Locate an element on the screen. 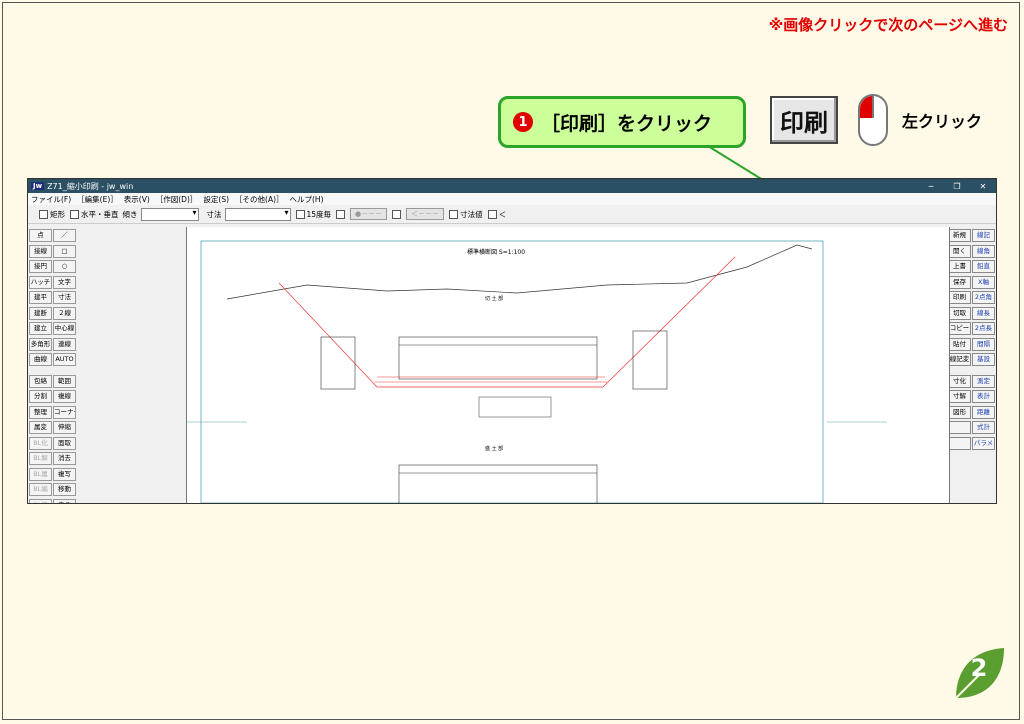 Image resolution: width=1024 pixels, height=724 pixels. menu-draw: ［作図(D)］ is located at coordinates (177, 199).